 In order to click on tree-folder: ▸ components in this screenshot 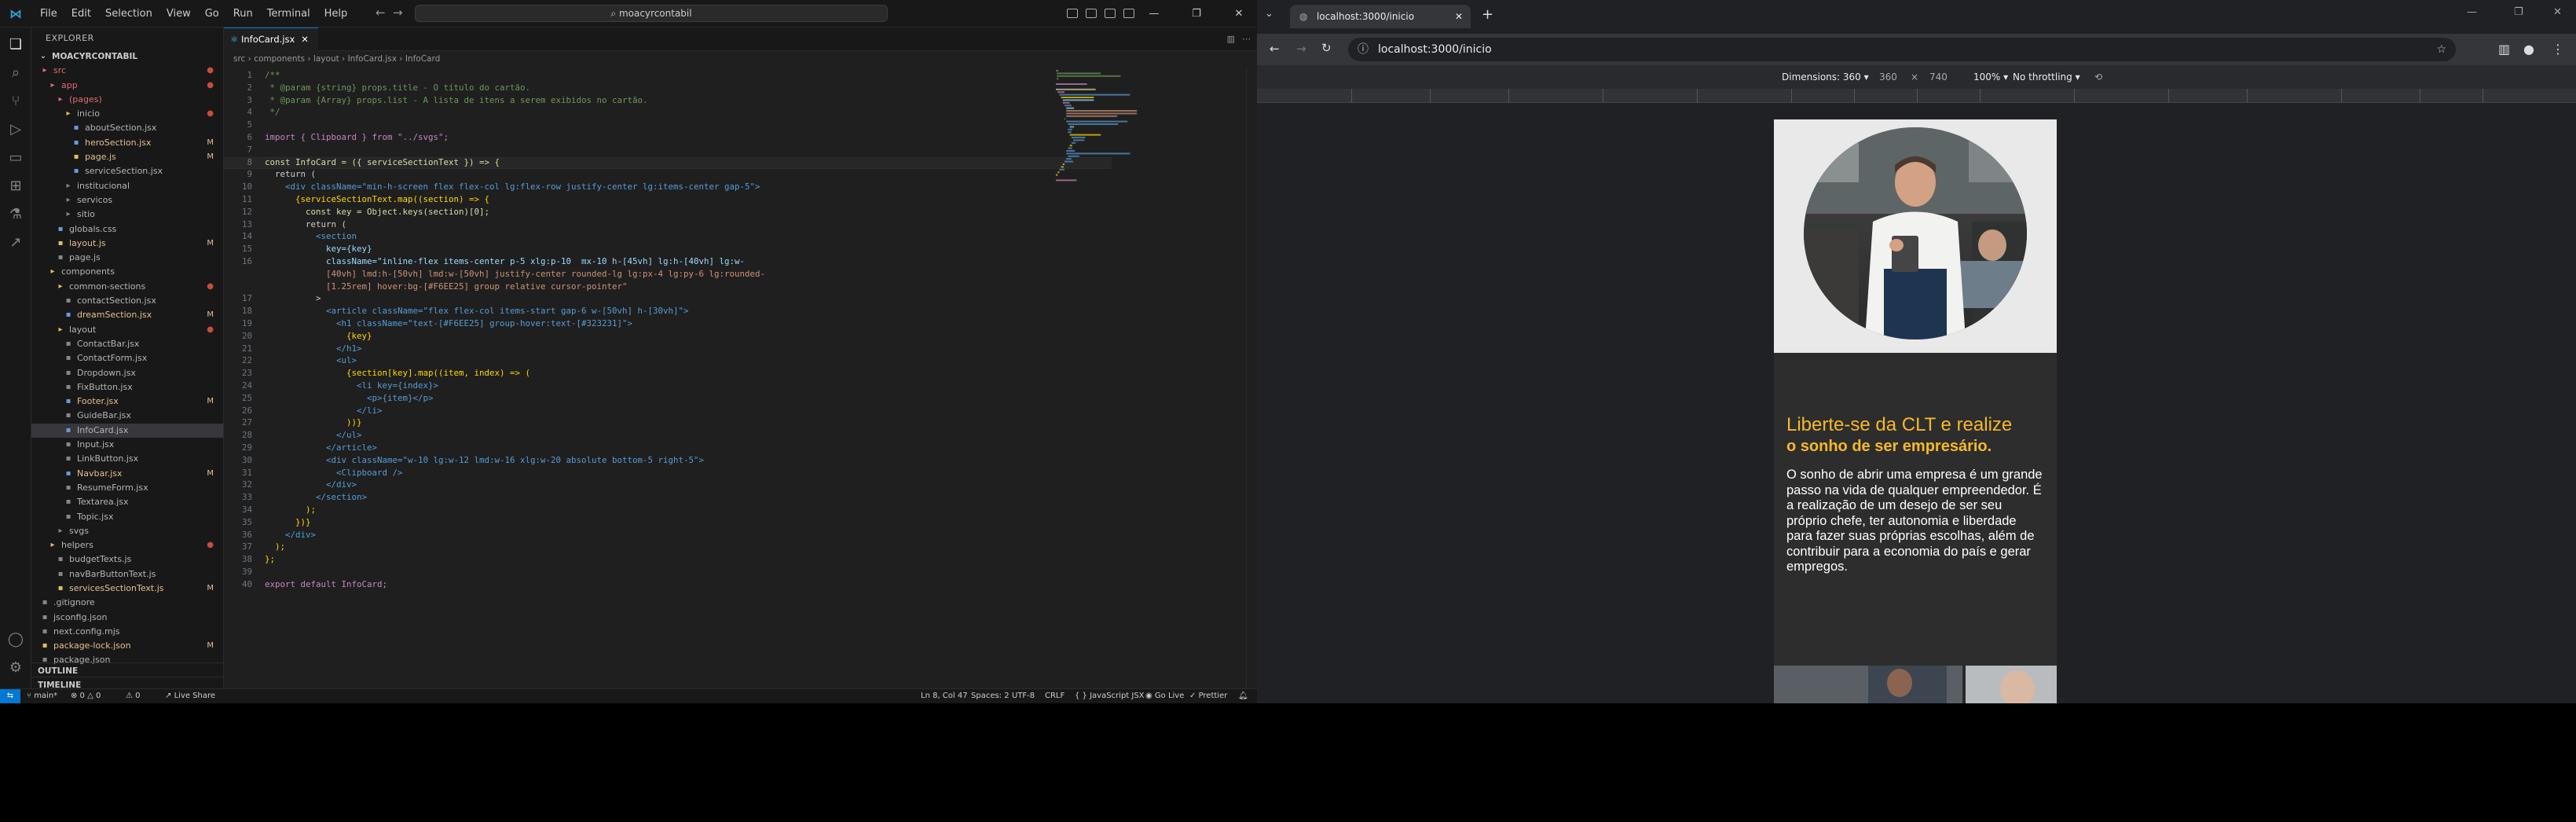, I will do `click(127, 272)`.